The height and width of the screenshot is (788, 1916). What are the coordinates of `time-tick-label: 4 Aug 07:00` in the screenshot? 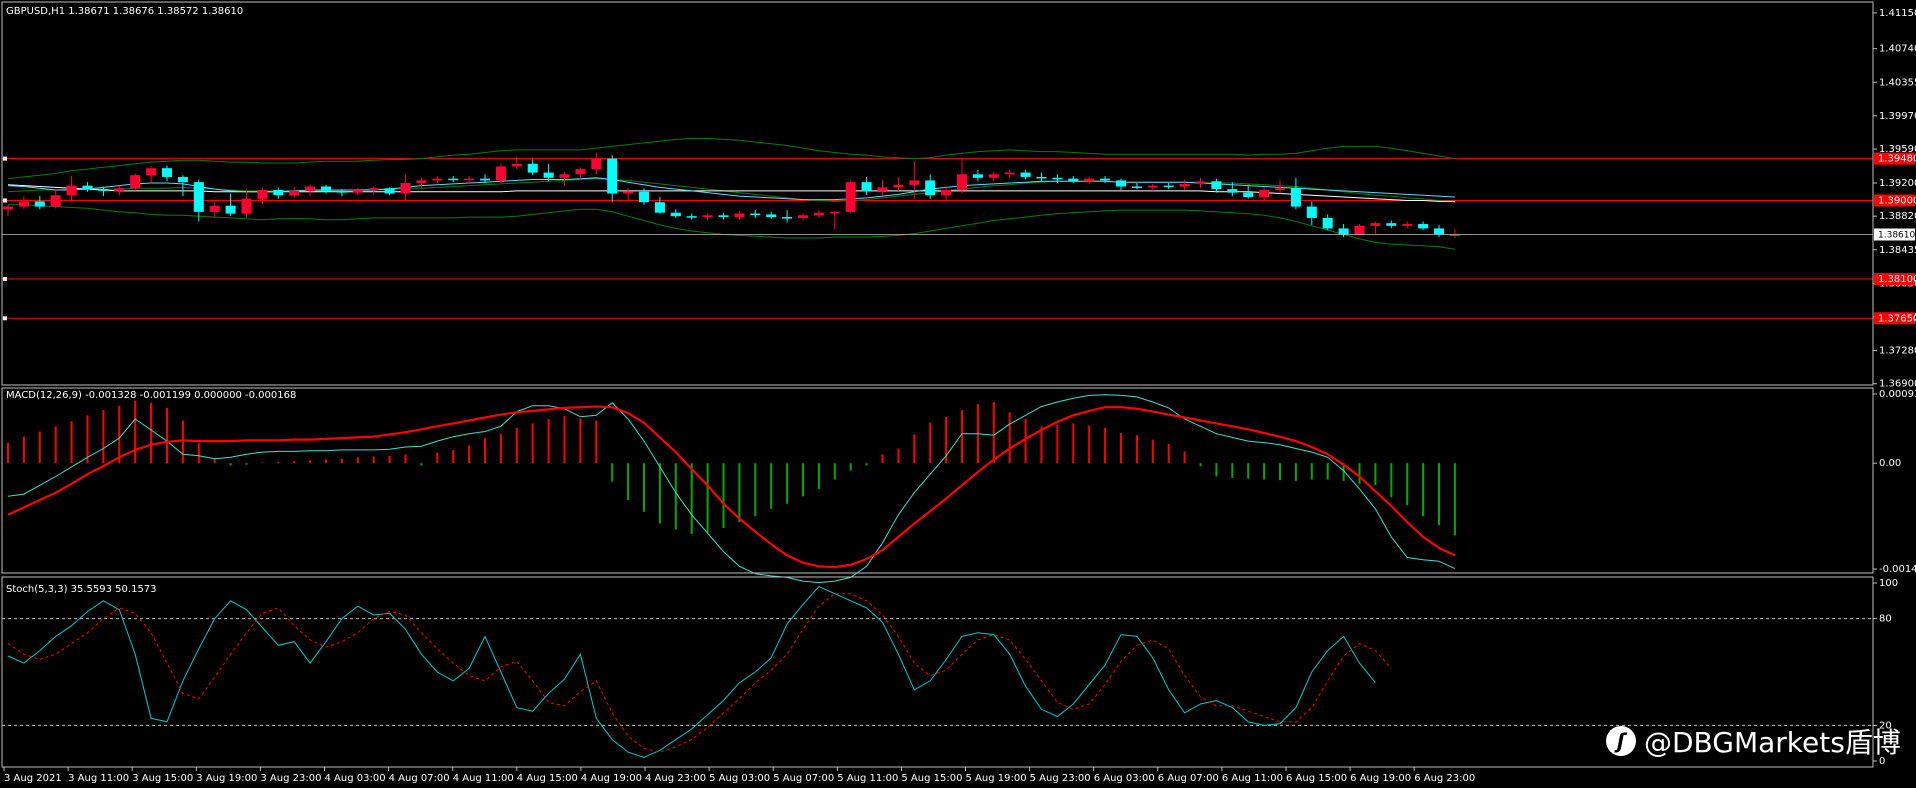 It's located at (419, 778).